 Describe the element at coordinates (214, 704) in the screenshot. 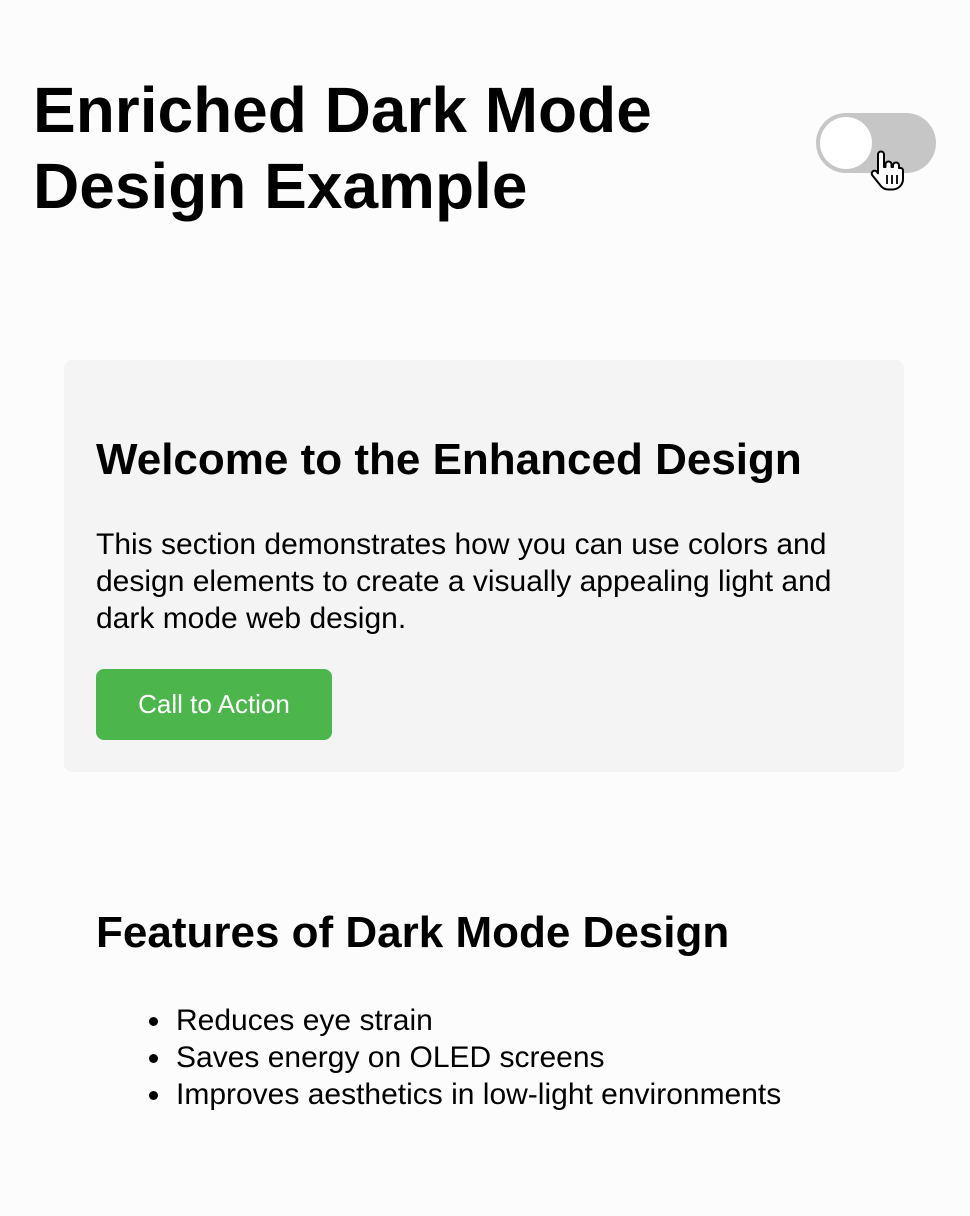

I see `call-to-action-button: Call to Action` at that location.